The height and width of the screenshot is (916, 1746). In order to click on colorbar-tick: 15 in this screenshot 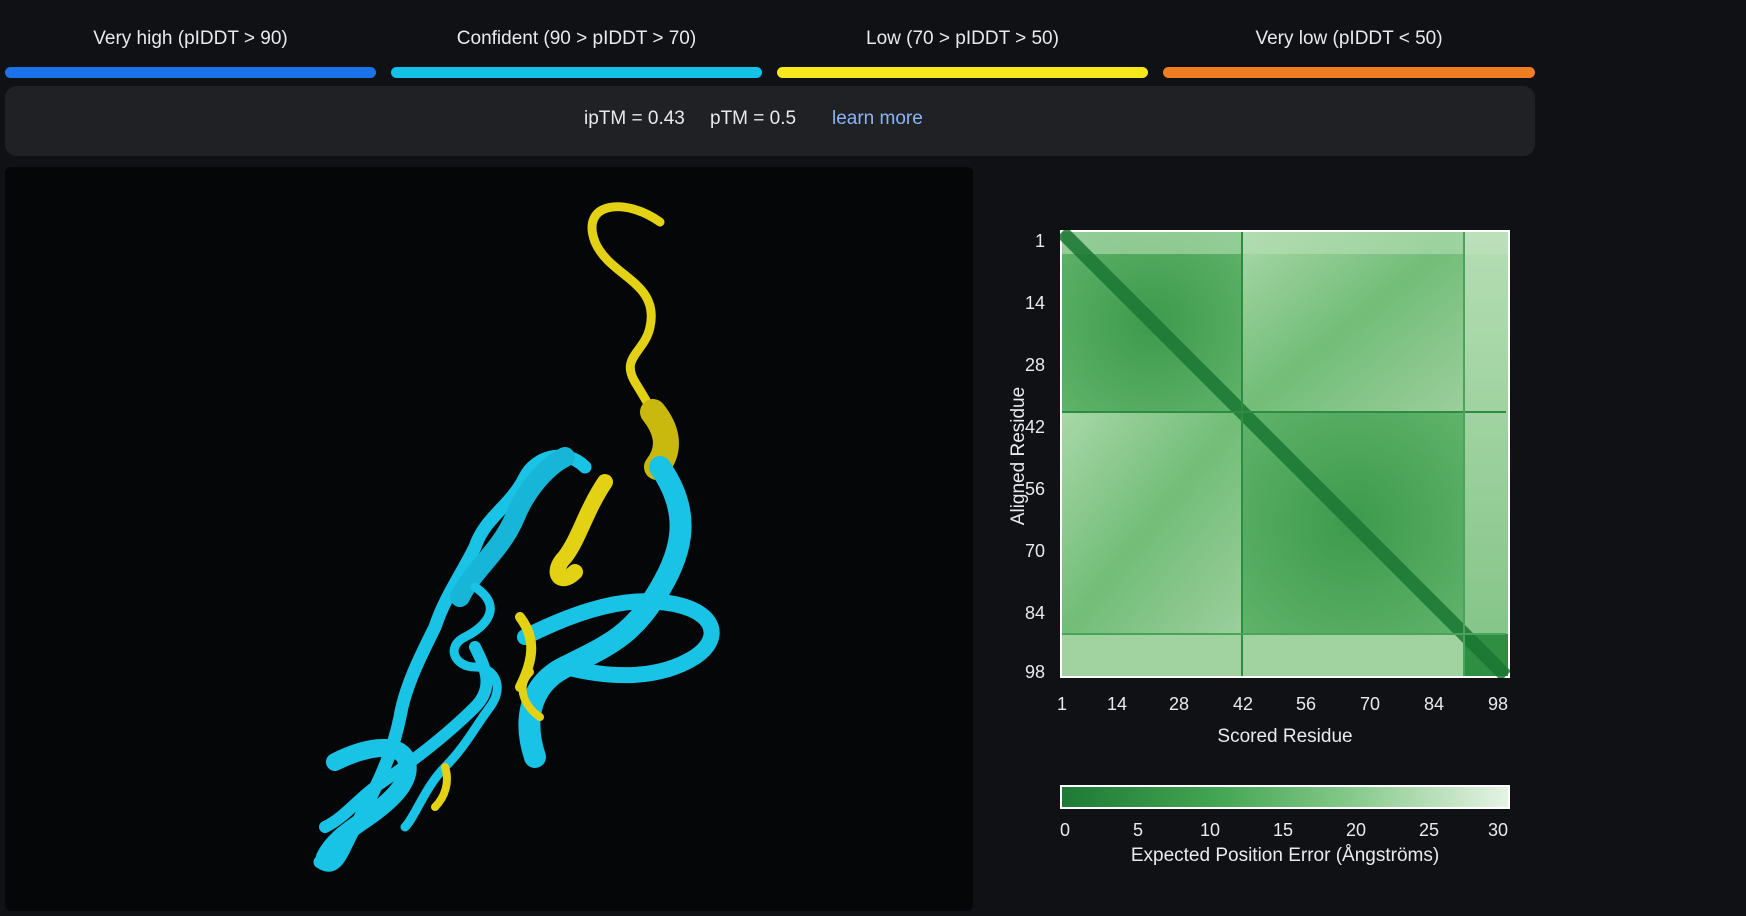, I will do `click(1283, 830)`.